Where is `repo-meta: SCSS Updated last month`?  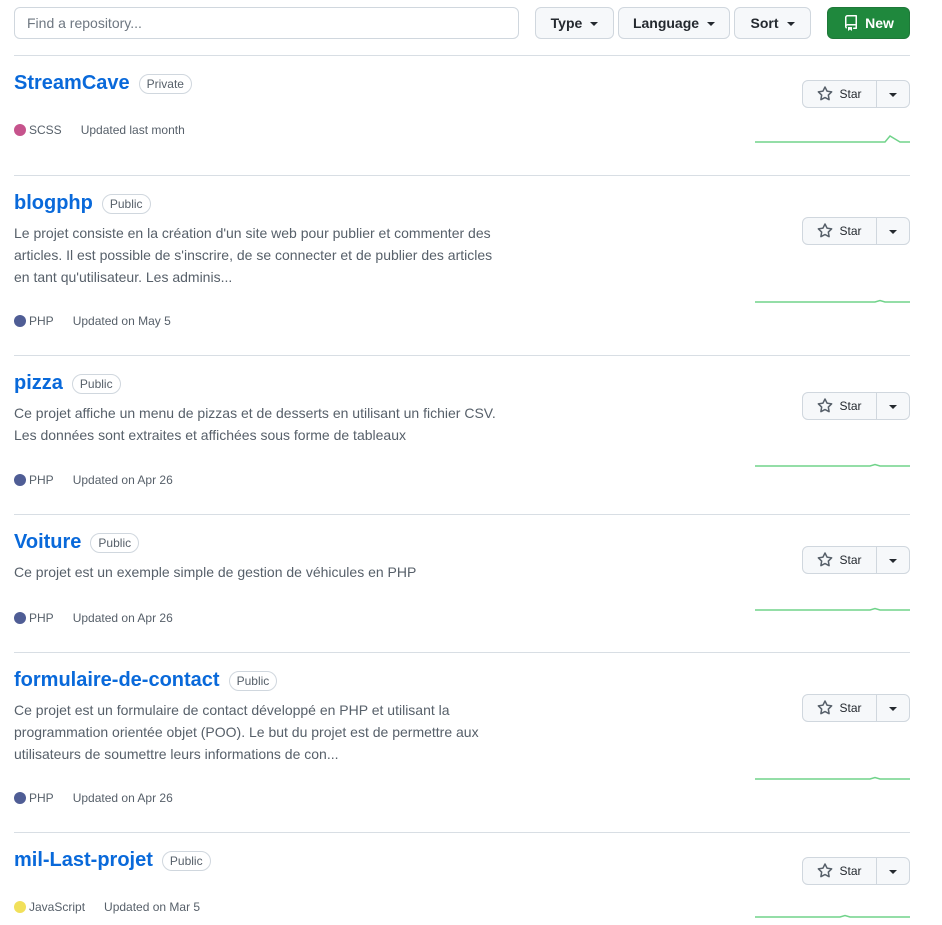
repo-meta: SCSS Updated last month is located at coordinates (99, 130).